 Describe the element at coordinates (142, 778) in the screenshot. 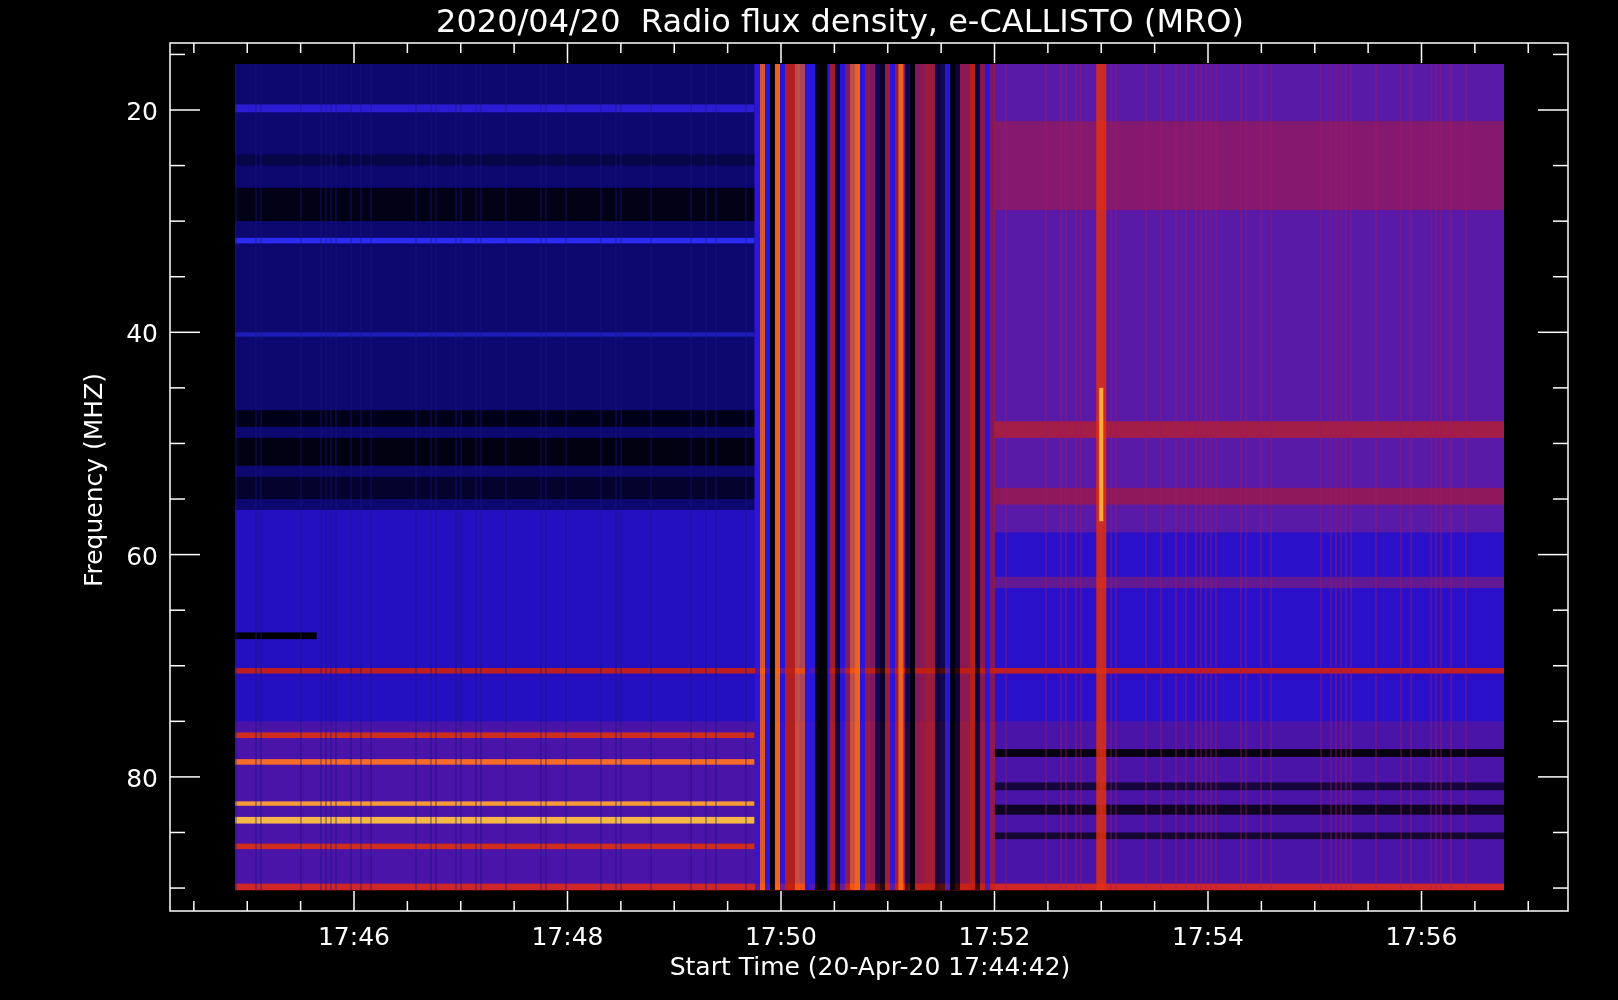

I see `y-tick-label: 80` at that location.